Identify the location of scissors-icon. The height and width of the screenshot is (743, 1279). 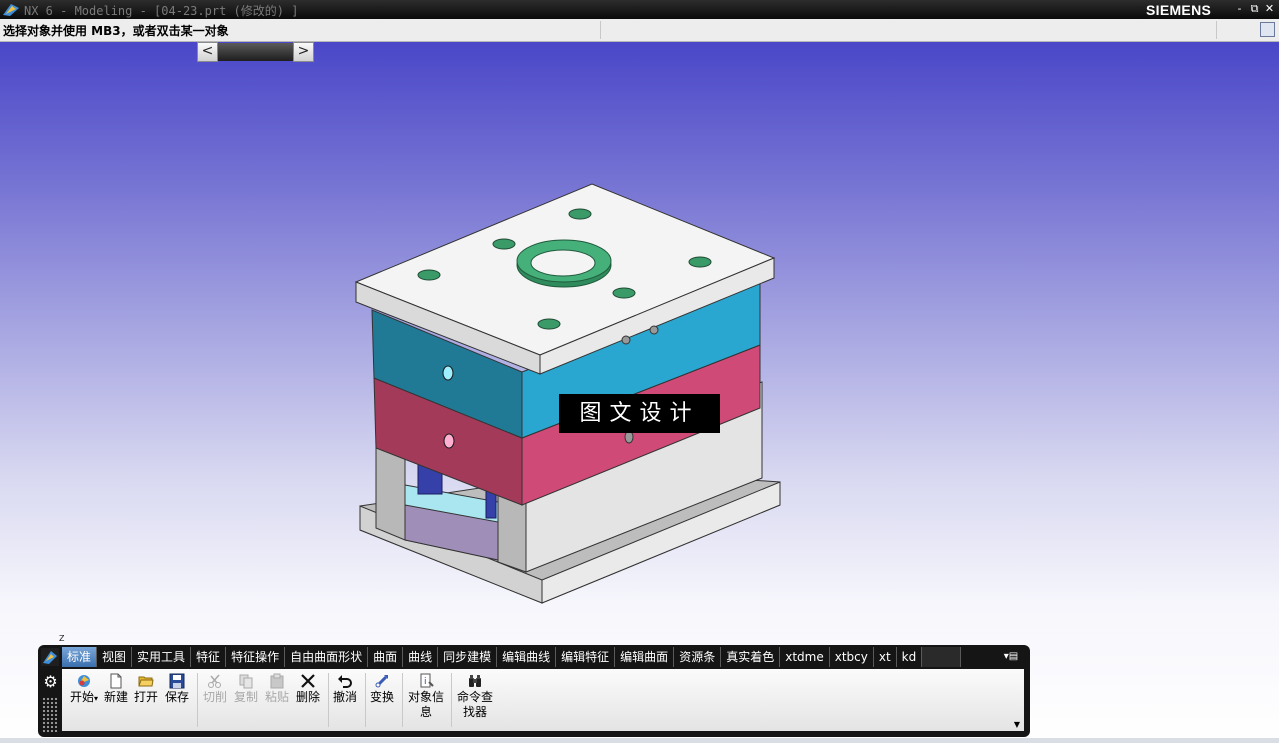
(214, 681).